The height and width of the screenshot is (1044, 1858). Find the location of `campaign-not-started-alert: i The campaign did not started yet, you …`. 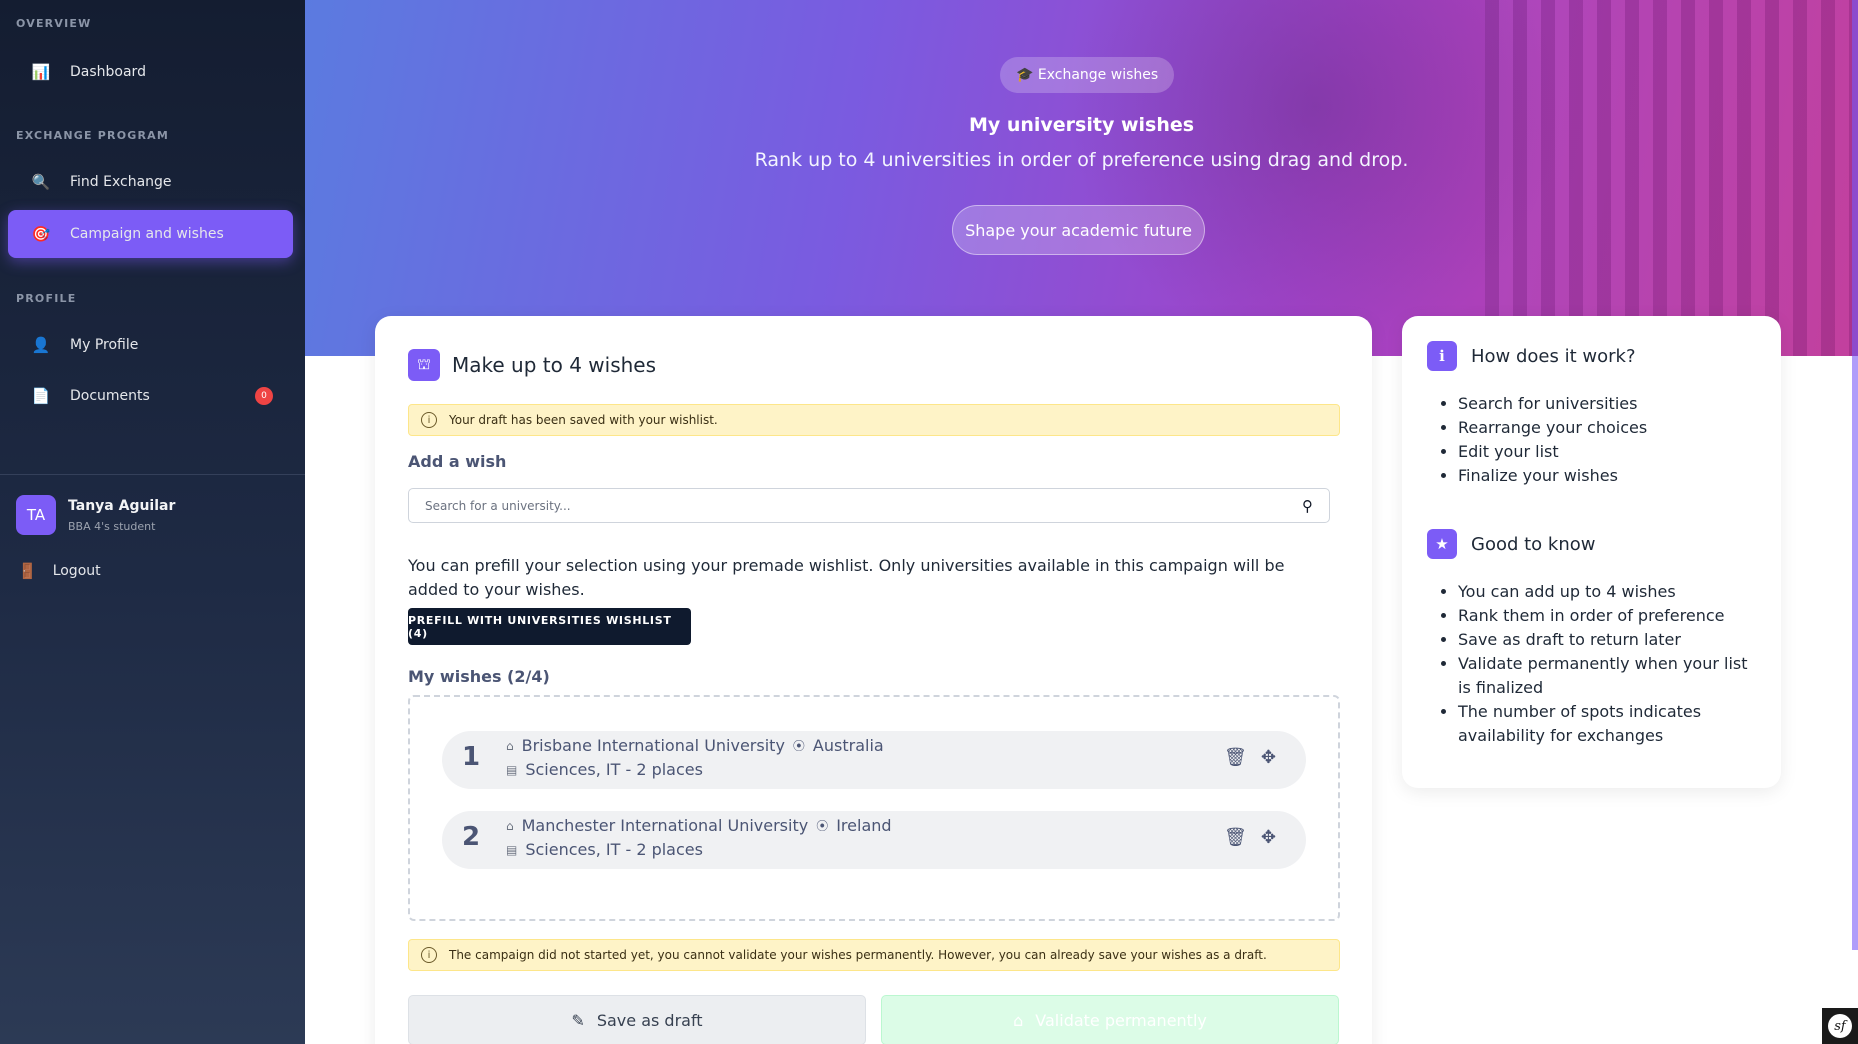

campaign-not-started-alert: i The campaign did not started yet, you … is located at coordinates (874, 955).